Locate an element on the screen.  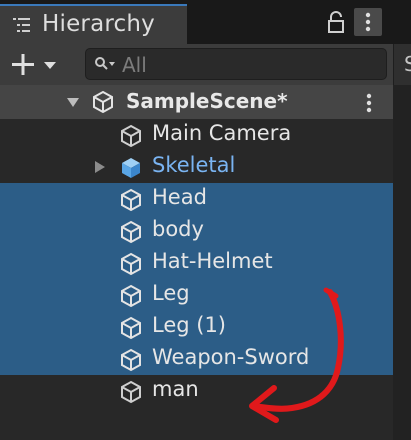
tab-bar: Hierarchy is located at coordinates (205, 22).